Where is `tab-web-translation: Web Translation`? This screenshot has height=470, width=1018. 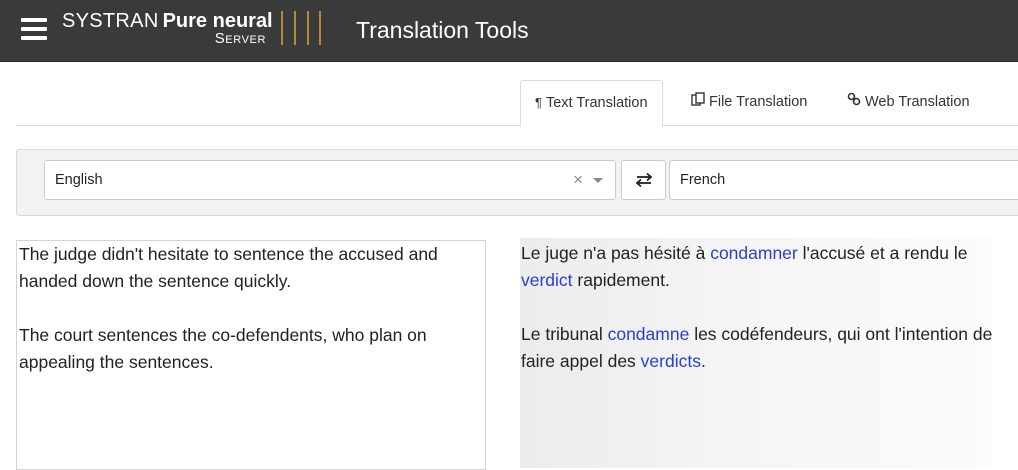
tab-web-translation: Web Translation is located at coordinates (908, 103).